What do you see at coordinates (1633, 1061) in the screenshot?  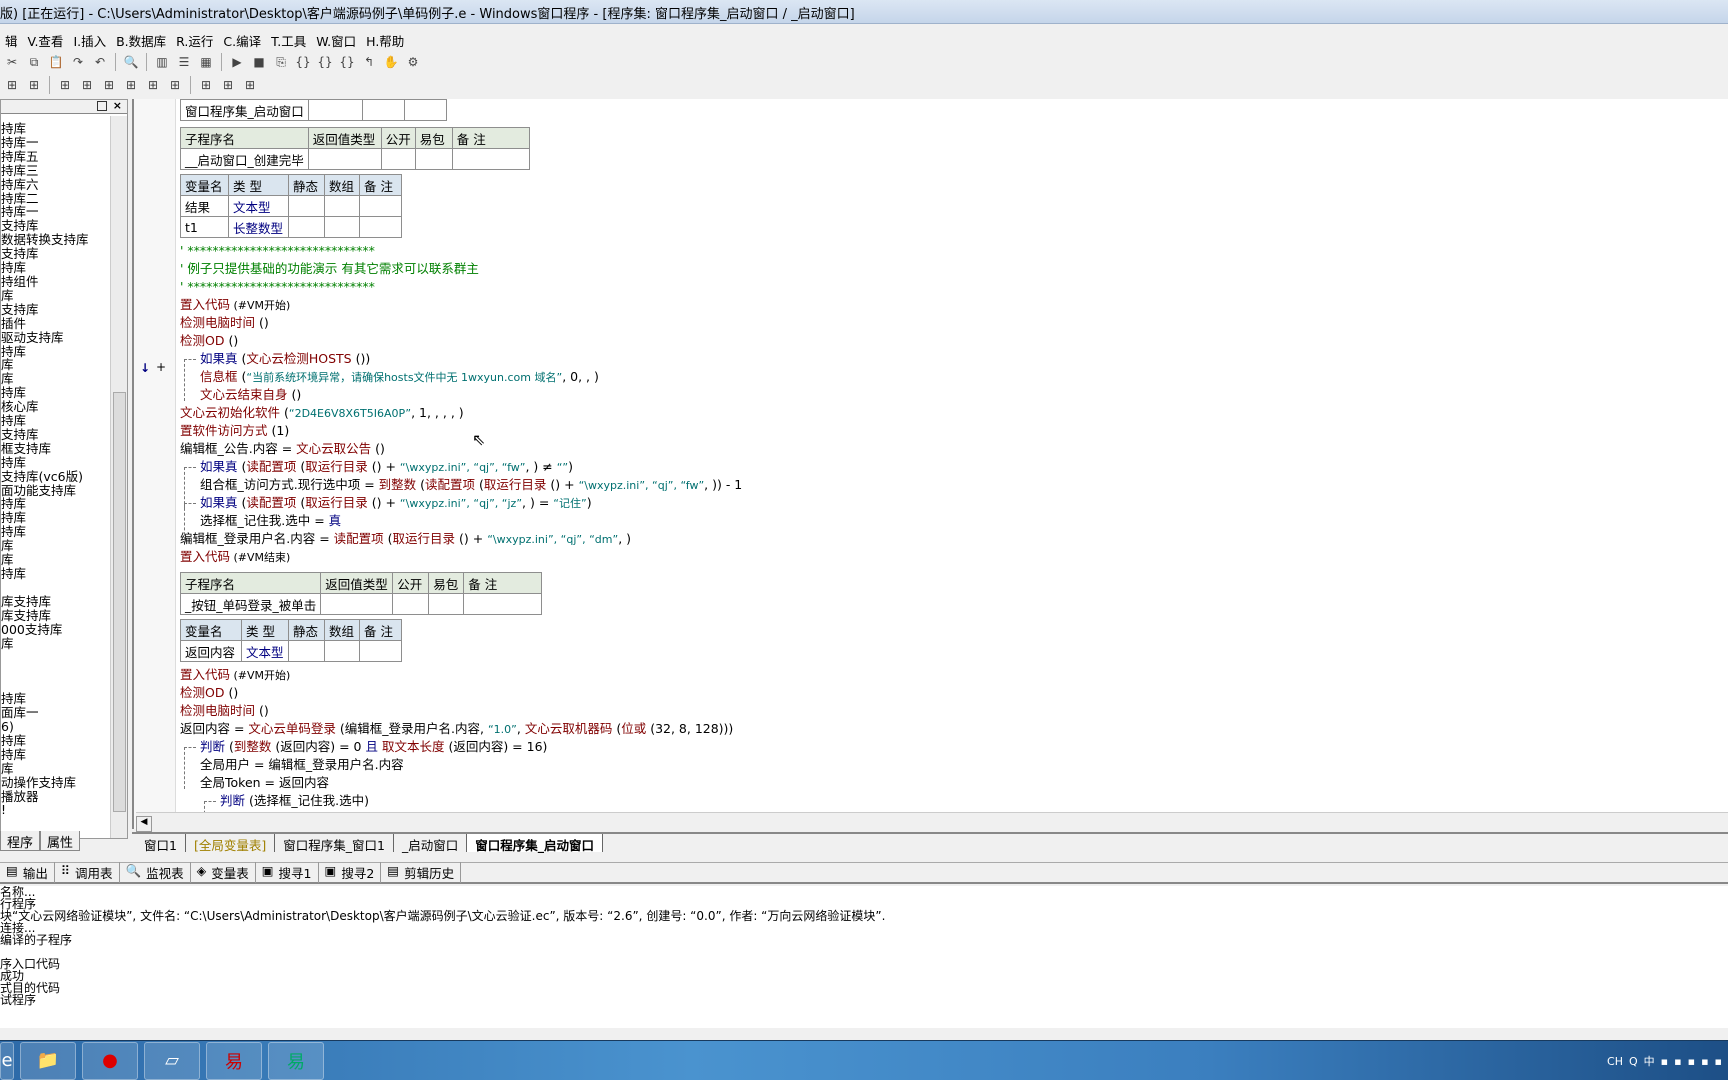 I see `tray-item: Q` at bounding box center [1633, 1061].